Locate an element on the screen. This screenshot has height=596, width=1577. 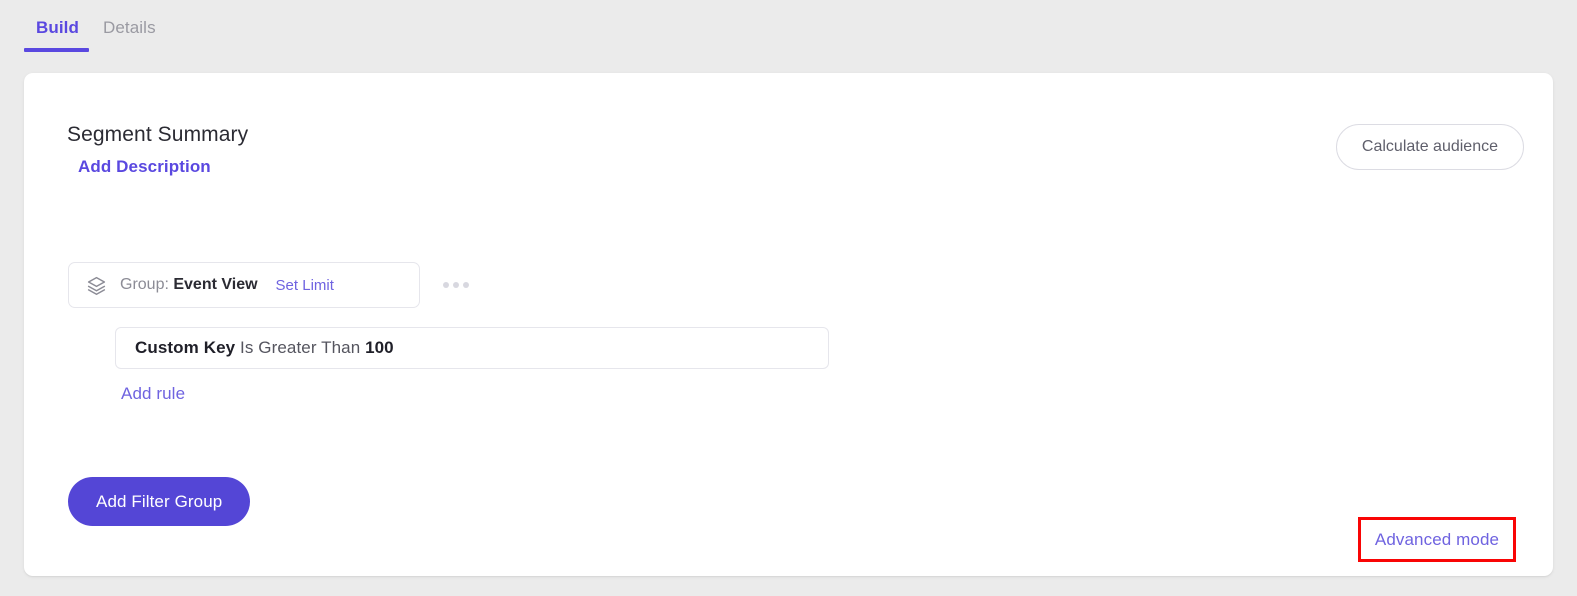
rule-row: Custom Key Is Greater Than 100 is located at coordinates (472, 348).